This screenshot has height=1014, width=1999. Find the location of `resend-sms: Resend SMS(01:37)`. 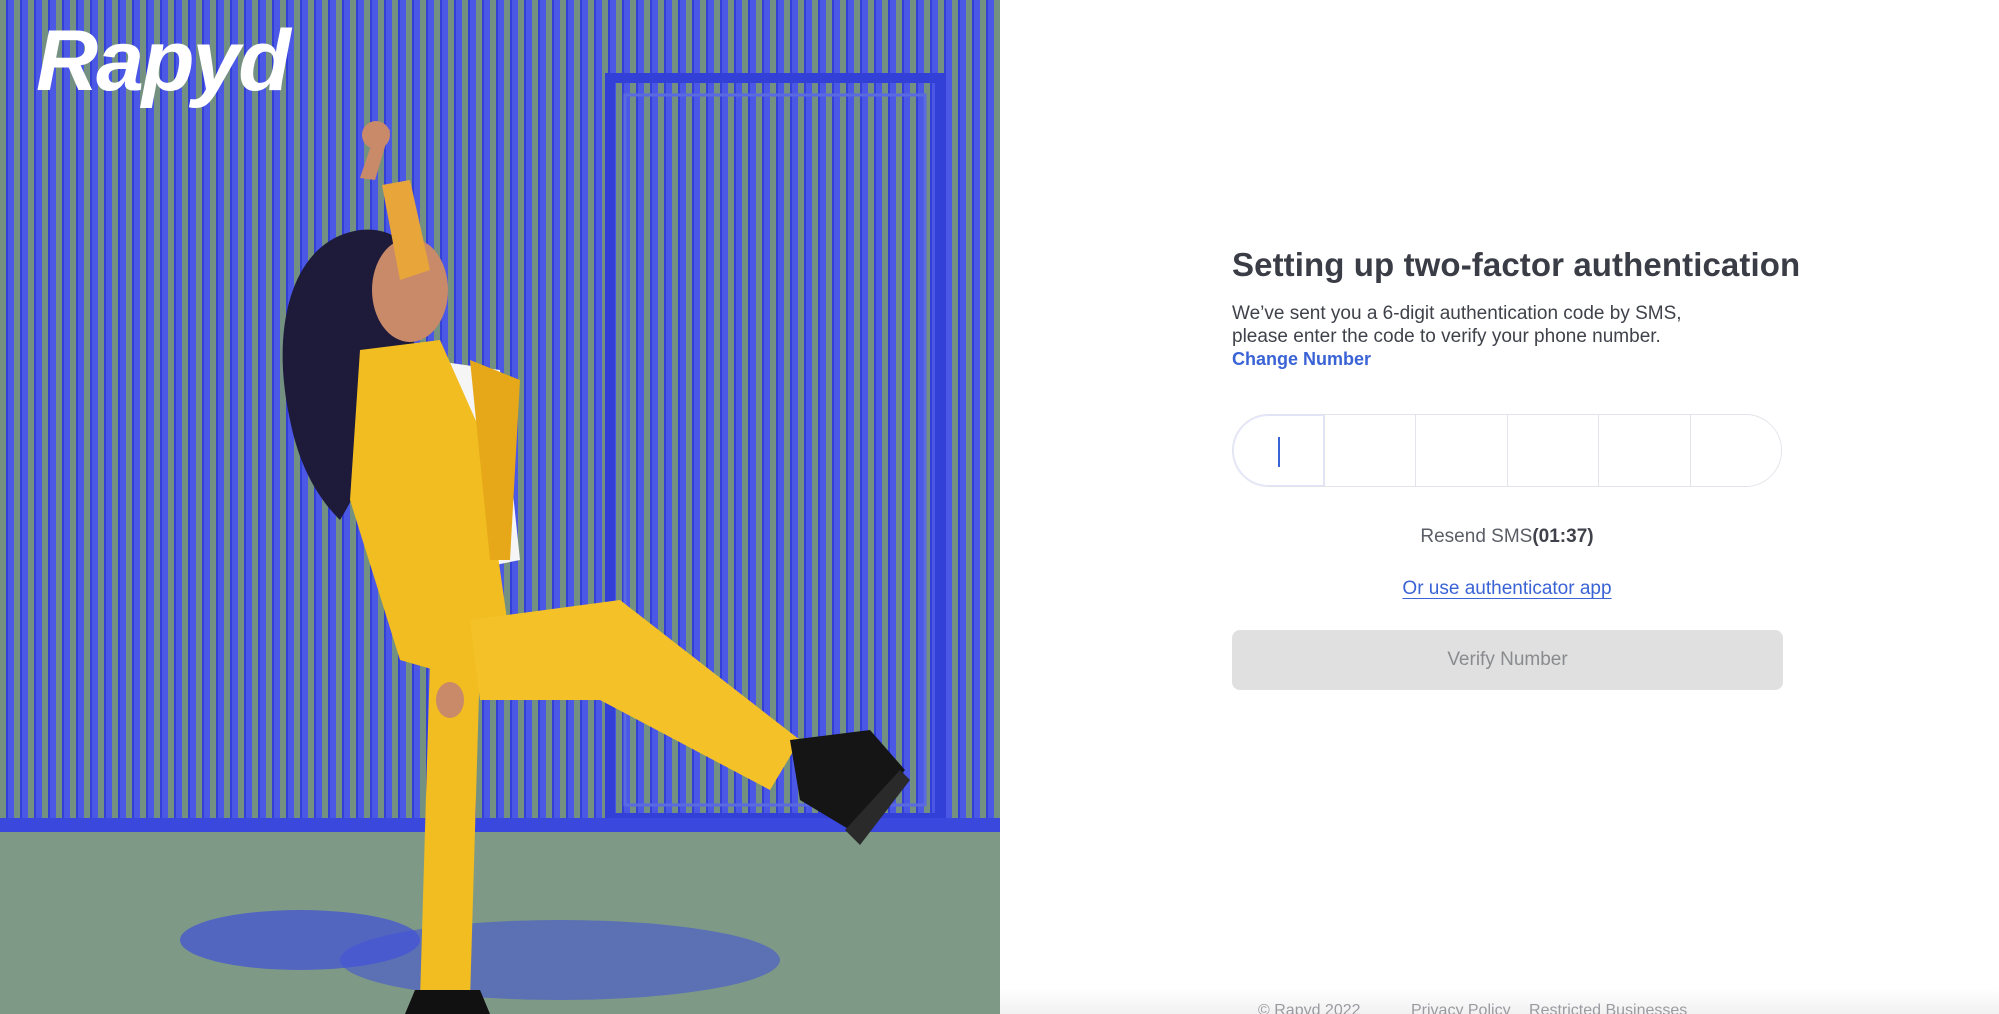

resend-sms: Resend SMS(01:37) is located at coordinates (1507, 537).